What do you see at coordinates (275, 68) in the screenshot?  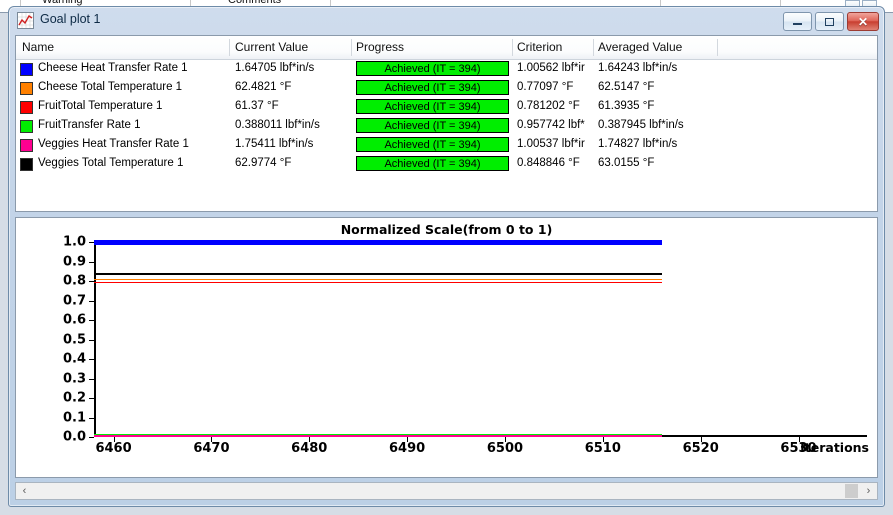 I see `goal-current-value: 1.64705 lbf*in/s` at bounding box center [275, 68].